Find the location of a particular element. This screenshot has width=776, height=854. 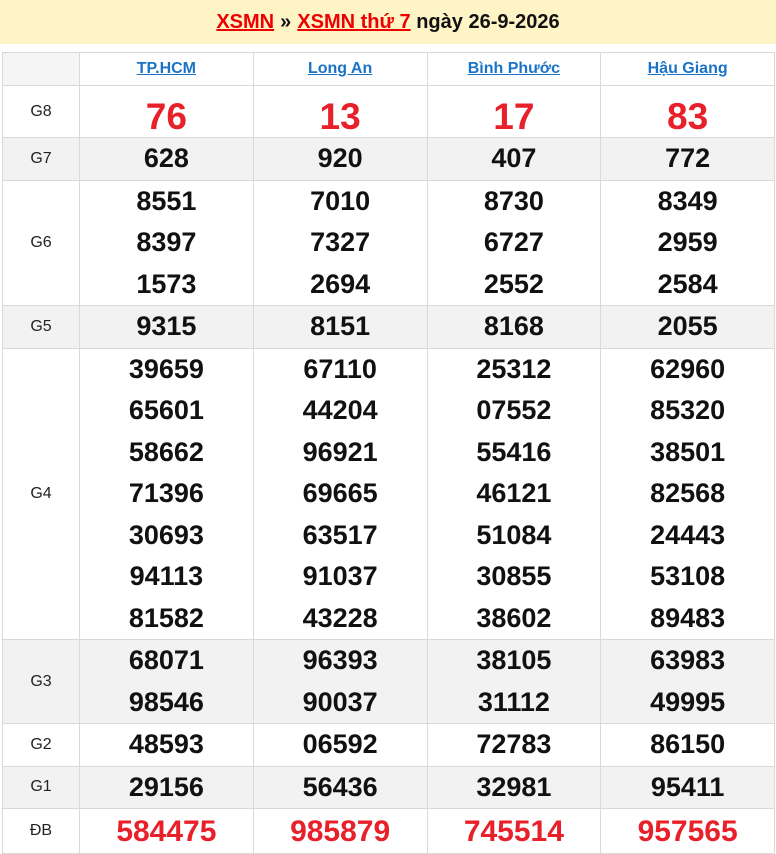

prize-number: 63517 is located at coordinates (340, 534).